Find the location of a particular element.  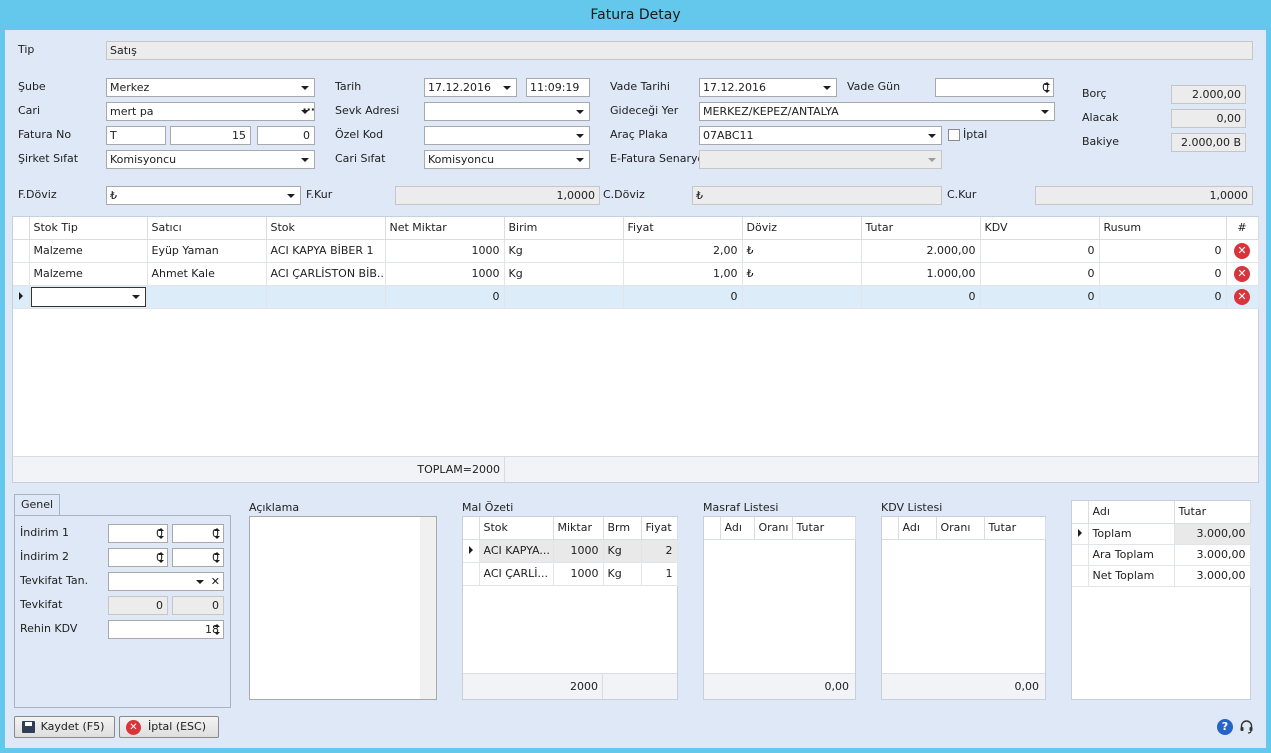

stok-tip-dropdown is located at coordinates (88, 296).